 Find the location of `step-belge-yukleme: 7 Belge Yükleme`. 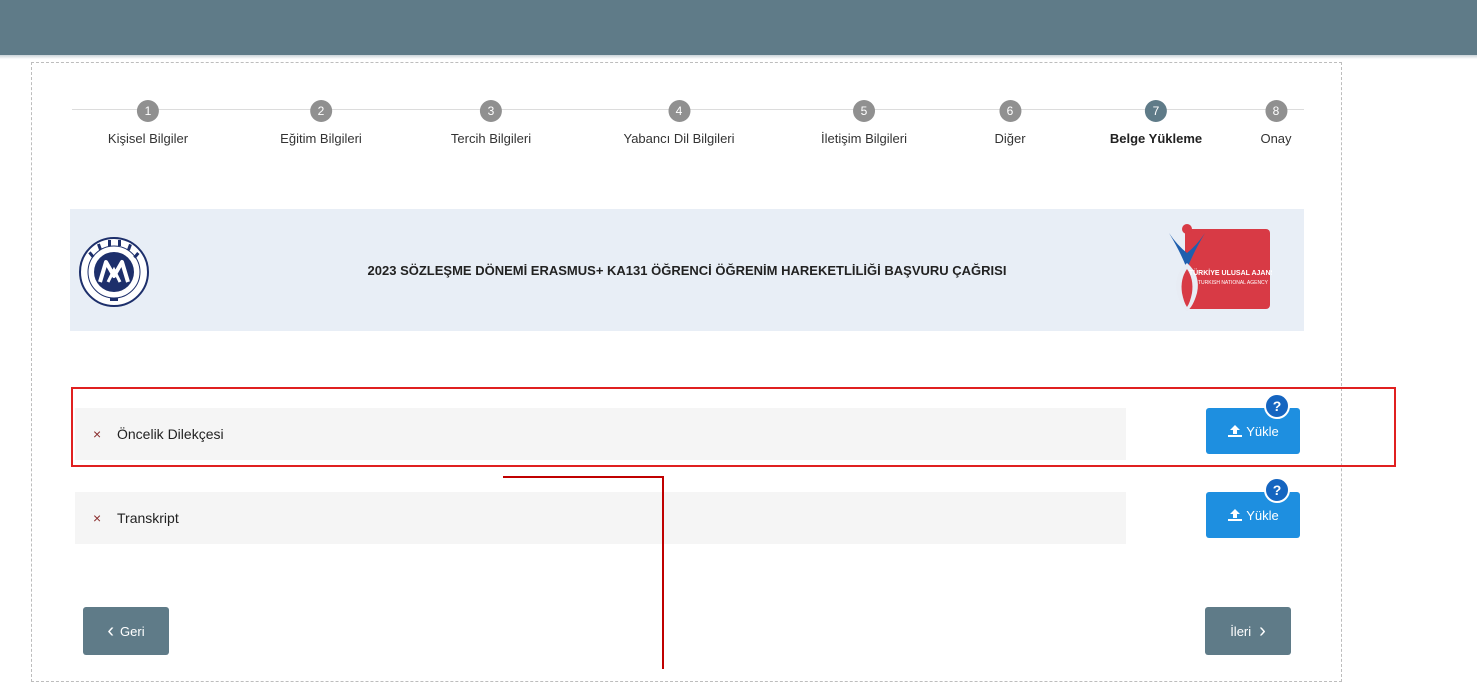

step-belge-yukleme: 7 Belge Yükleme is located at coordinates (1156, 123).